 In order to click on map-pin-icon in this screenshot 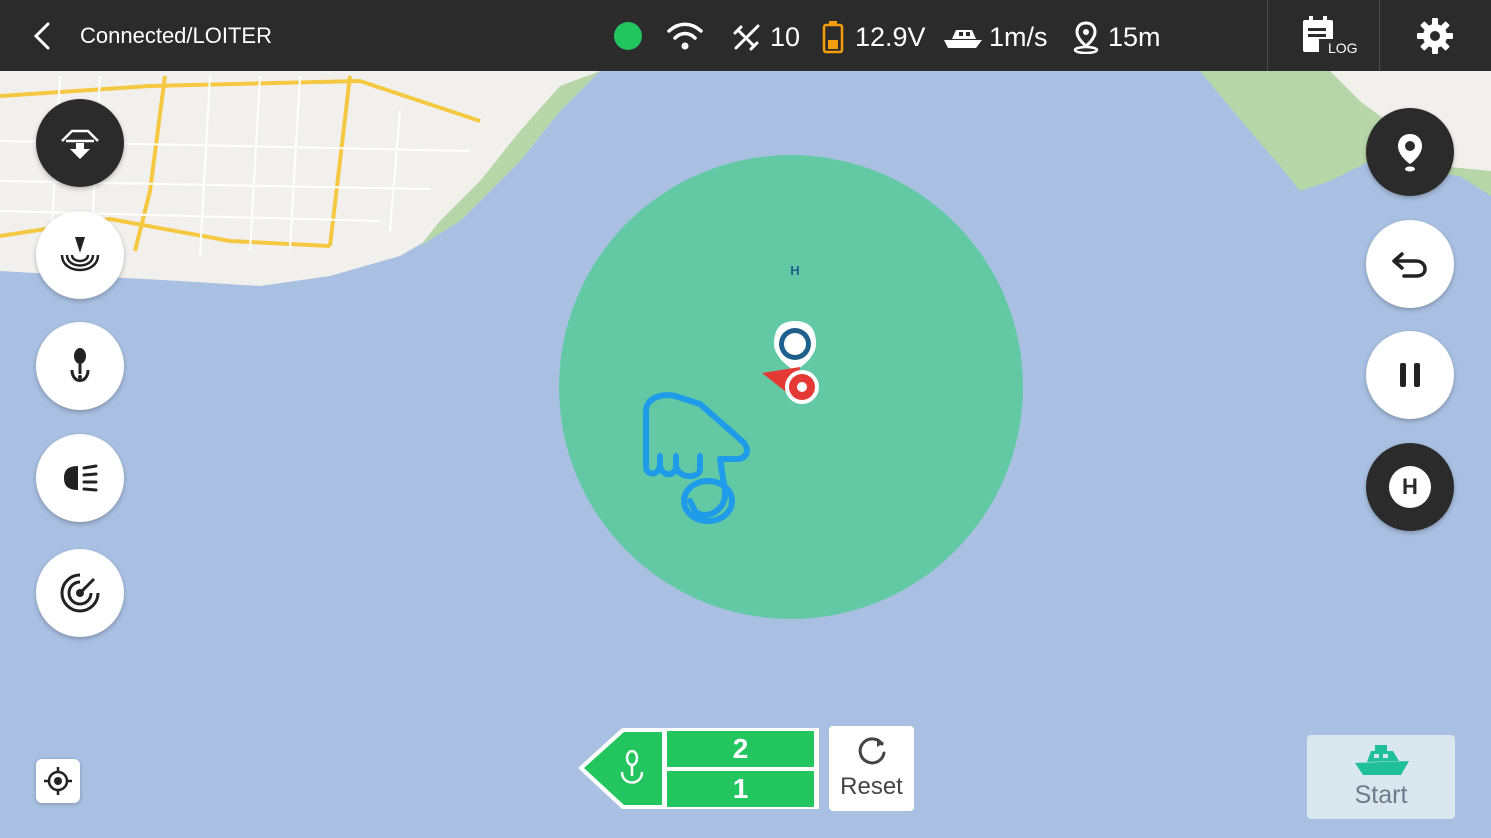, I will do `click(1410, 153)`.